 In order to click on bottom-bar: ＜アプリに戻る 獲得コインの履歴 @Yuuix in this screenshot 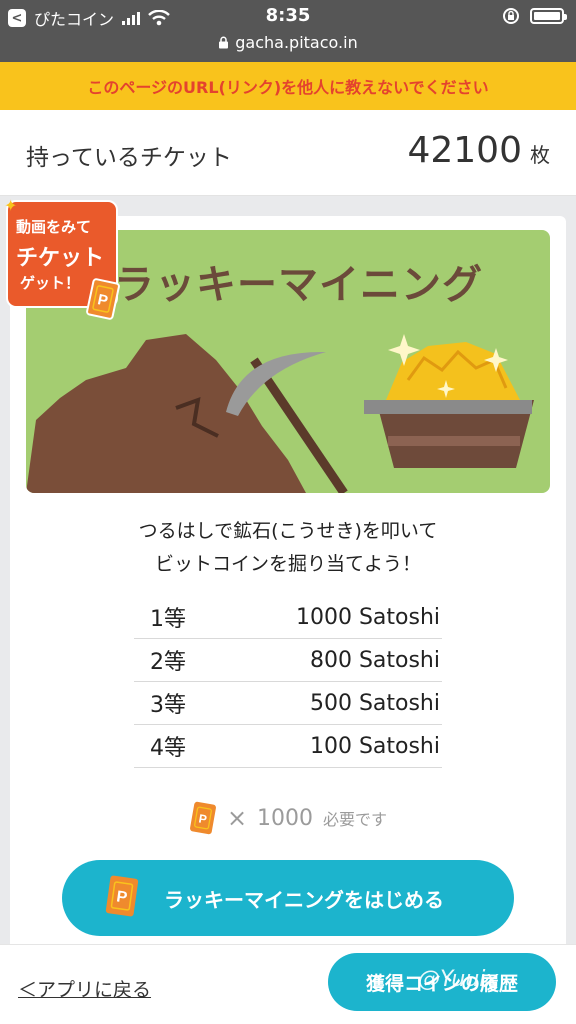, I will do `click(288, 984)`.